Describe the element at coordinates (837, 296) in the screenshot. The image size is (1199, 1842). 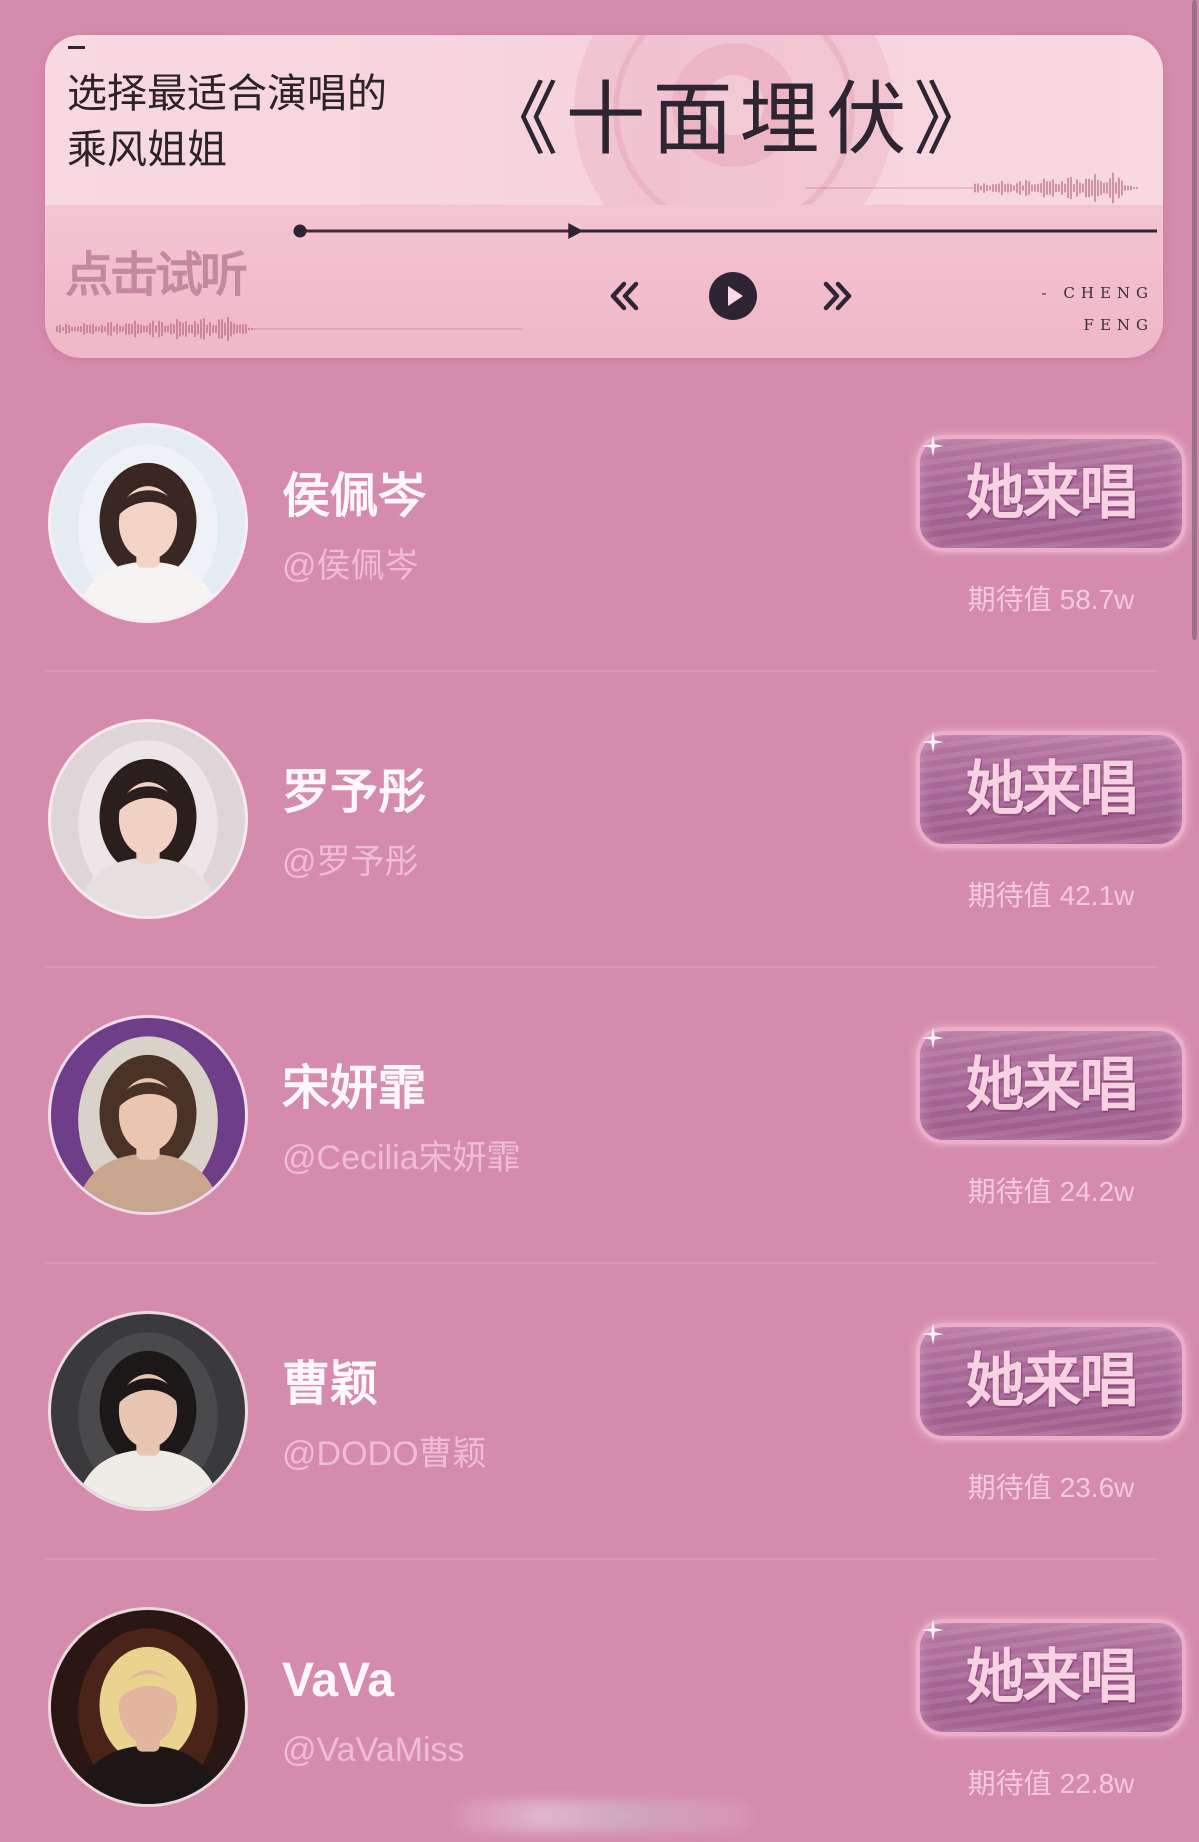
I see `double-chevron-right-icon` at that location.